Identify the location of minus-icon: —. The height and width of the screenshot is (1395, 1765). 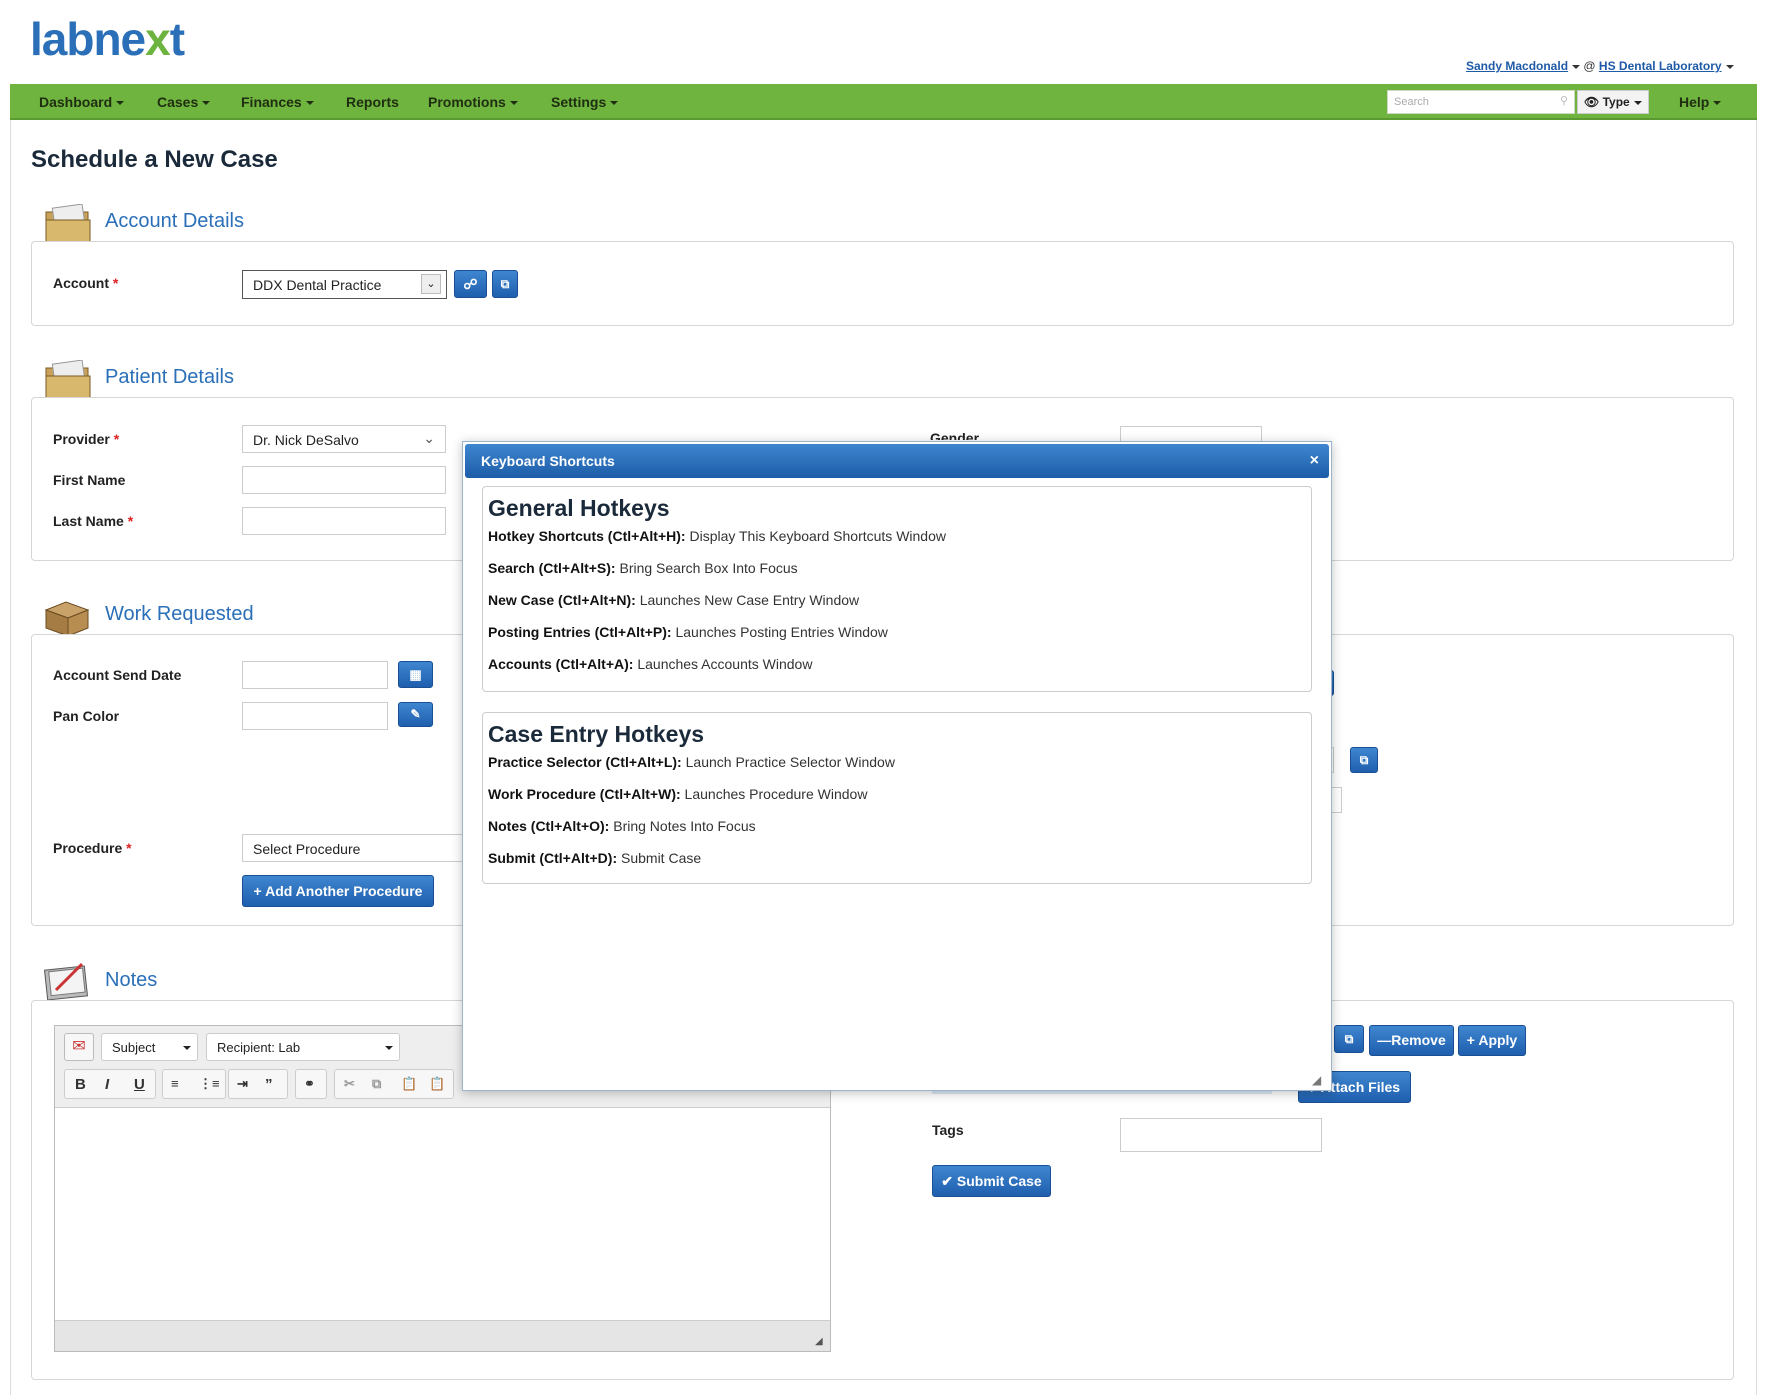
(1384, 1040).